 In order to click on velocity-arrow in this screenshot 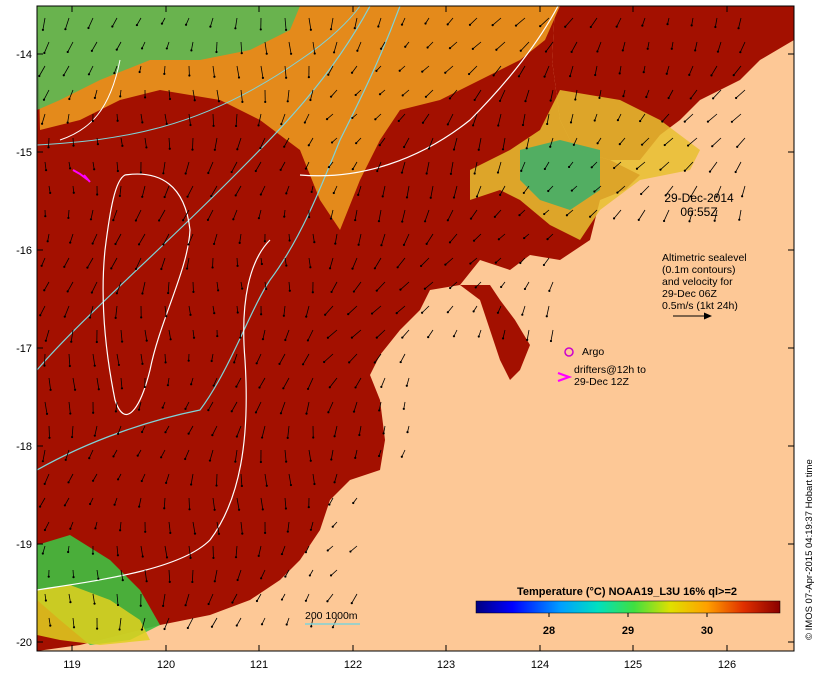, I will do `click(45, 359)`.